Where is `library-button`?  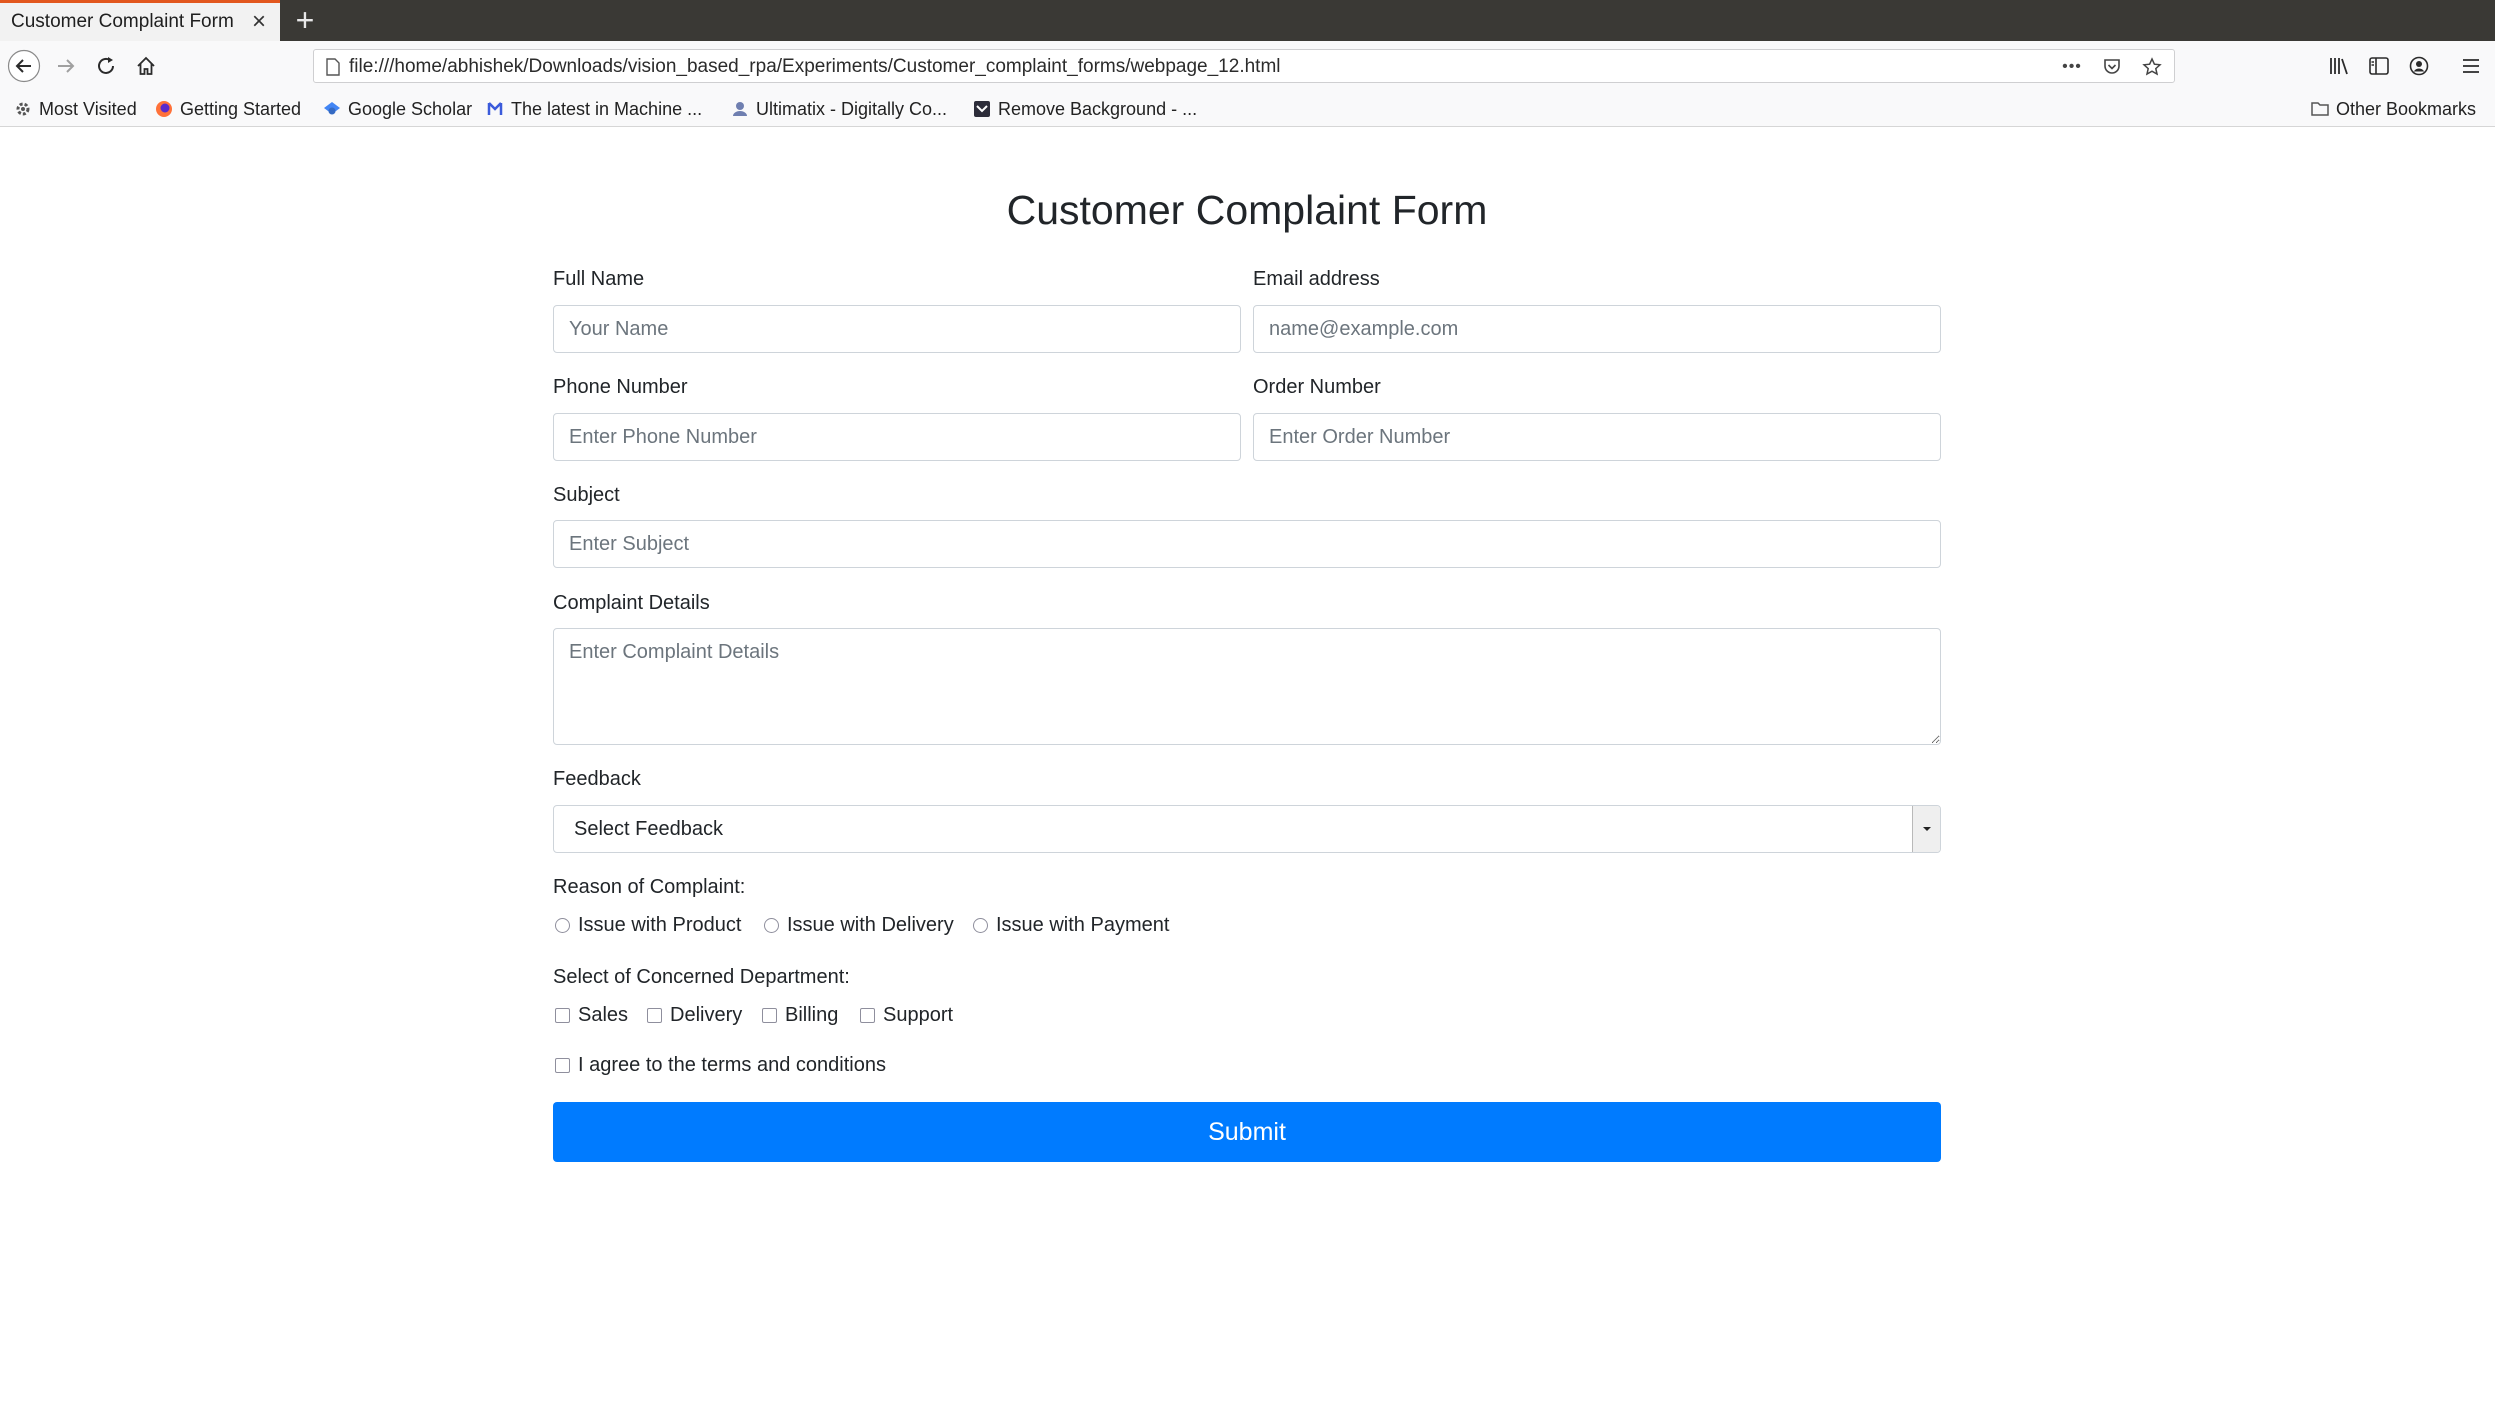 library-button is located at coordinates (2339, 66).